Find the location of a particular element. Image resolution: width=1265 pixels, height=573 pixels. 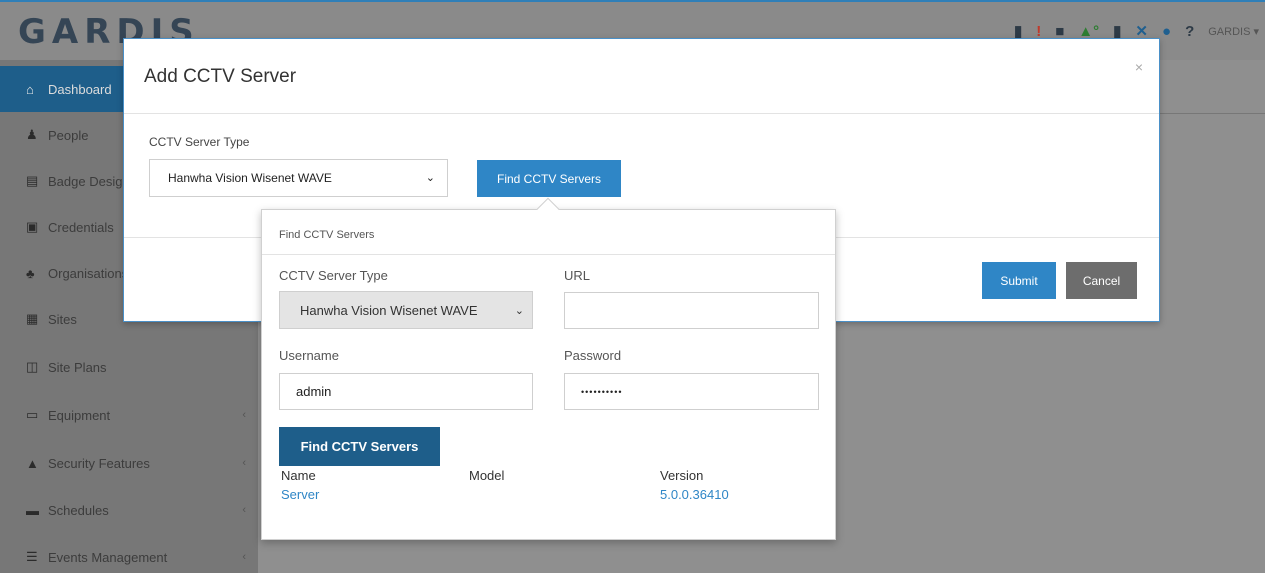

results-header-version: Version is located at coordinates (682, 475).